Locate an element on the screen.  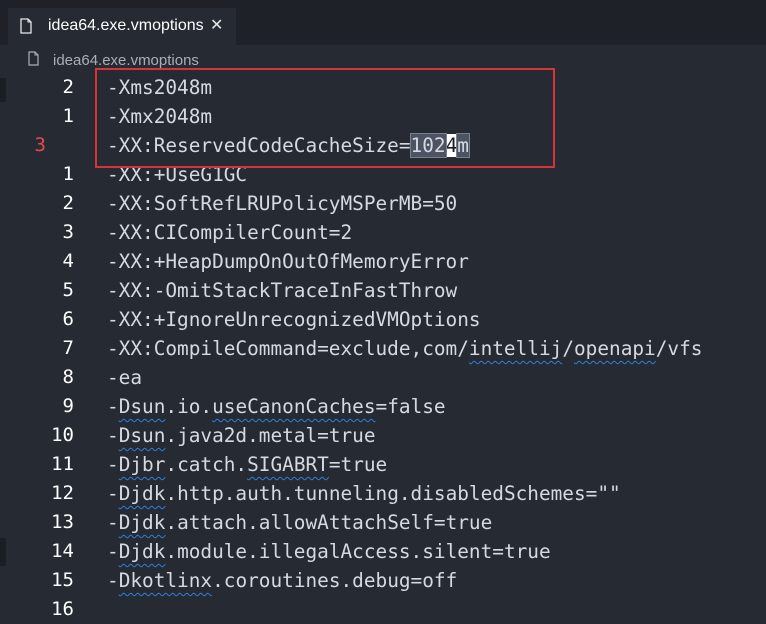
code-line: 10 -Dsun.java2d.metal=true is located at coordinates (383, 435).